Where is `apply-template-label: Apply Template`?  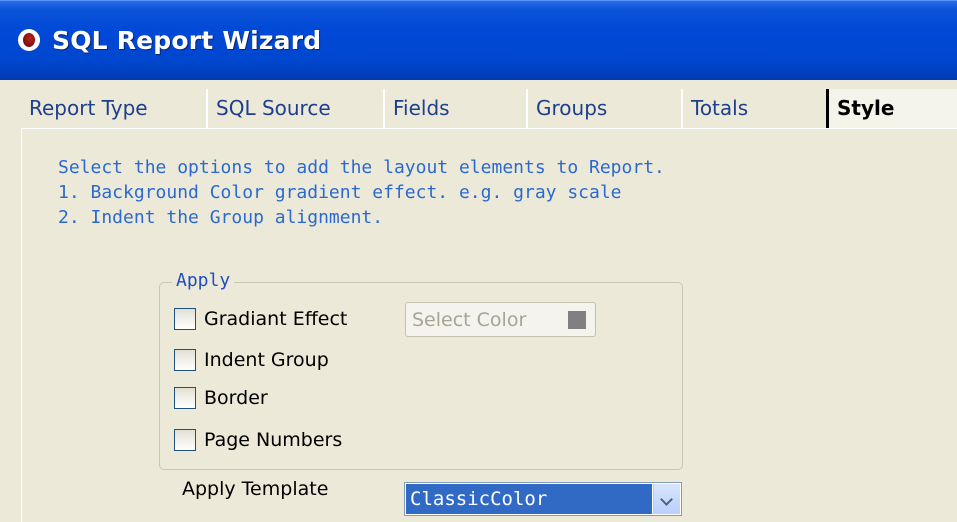
apply-template-label: Apply Template is located at coordinates (255, 489).